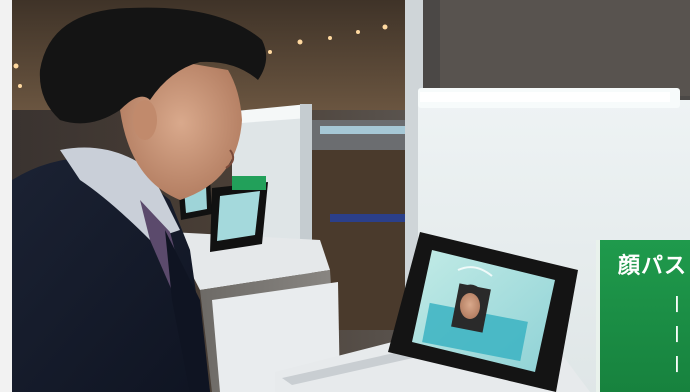 The height and width of the screenshot is (392, 690). What do you see at coordinates (653, 266) in the screenshot?
I see `sign-text: 顔パス` at bounding box center [653, 266].